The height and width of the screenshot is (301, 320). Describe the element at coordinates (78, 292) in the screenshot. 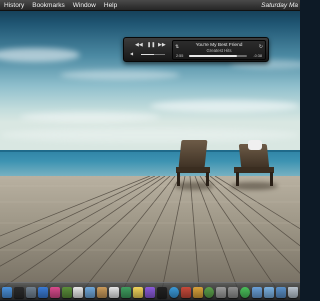

I see `calendar-icon` at that location.